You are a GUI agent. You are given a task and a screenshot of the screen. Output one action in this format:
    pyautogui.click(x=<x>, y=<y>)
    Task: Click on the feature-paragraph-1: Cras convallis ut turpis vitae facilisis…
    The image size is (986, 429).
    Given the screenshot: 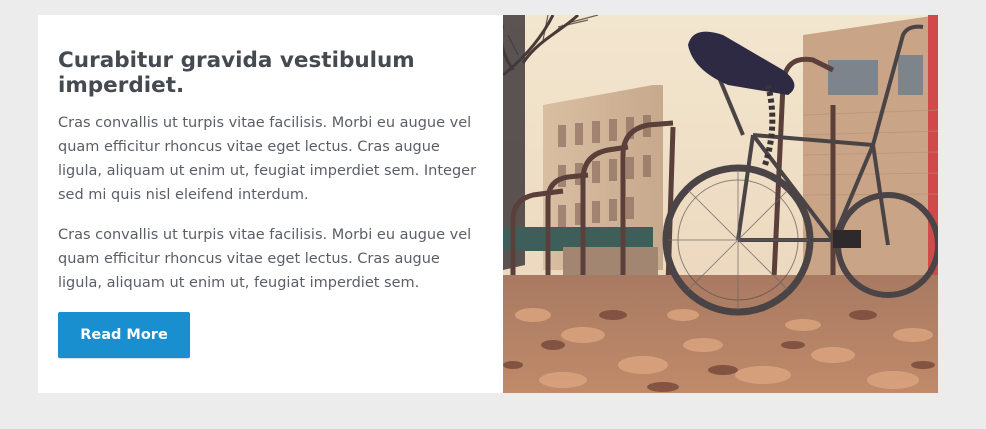 What is the action you would take?
    pyautogui.click(x=267, y=159)
    